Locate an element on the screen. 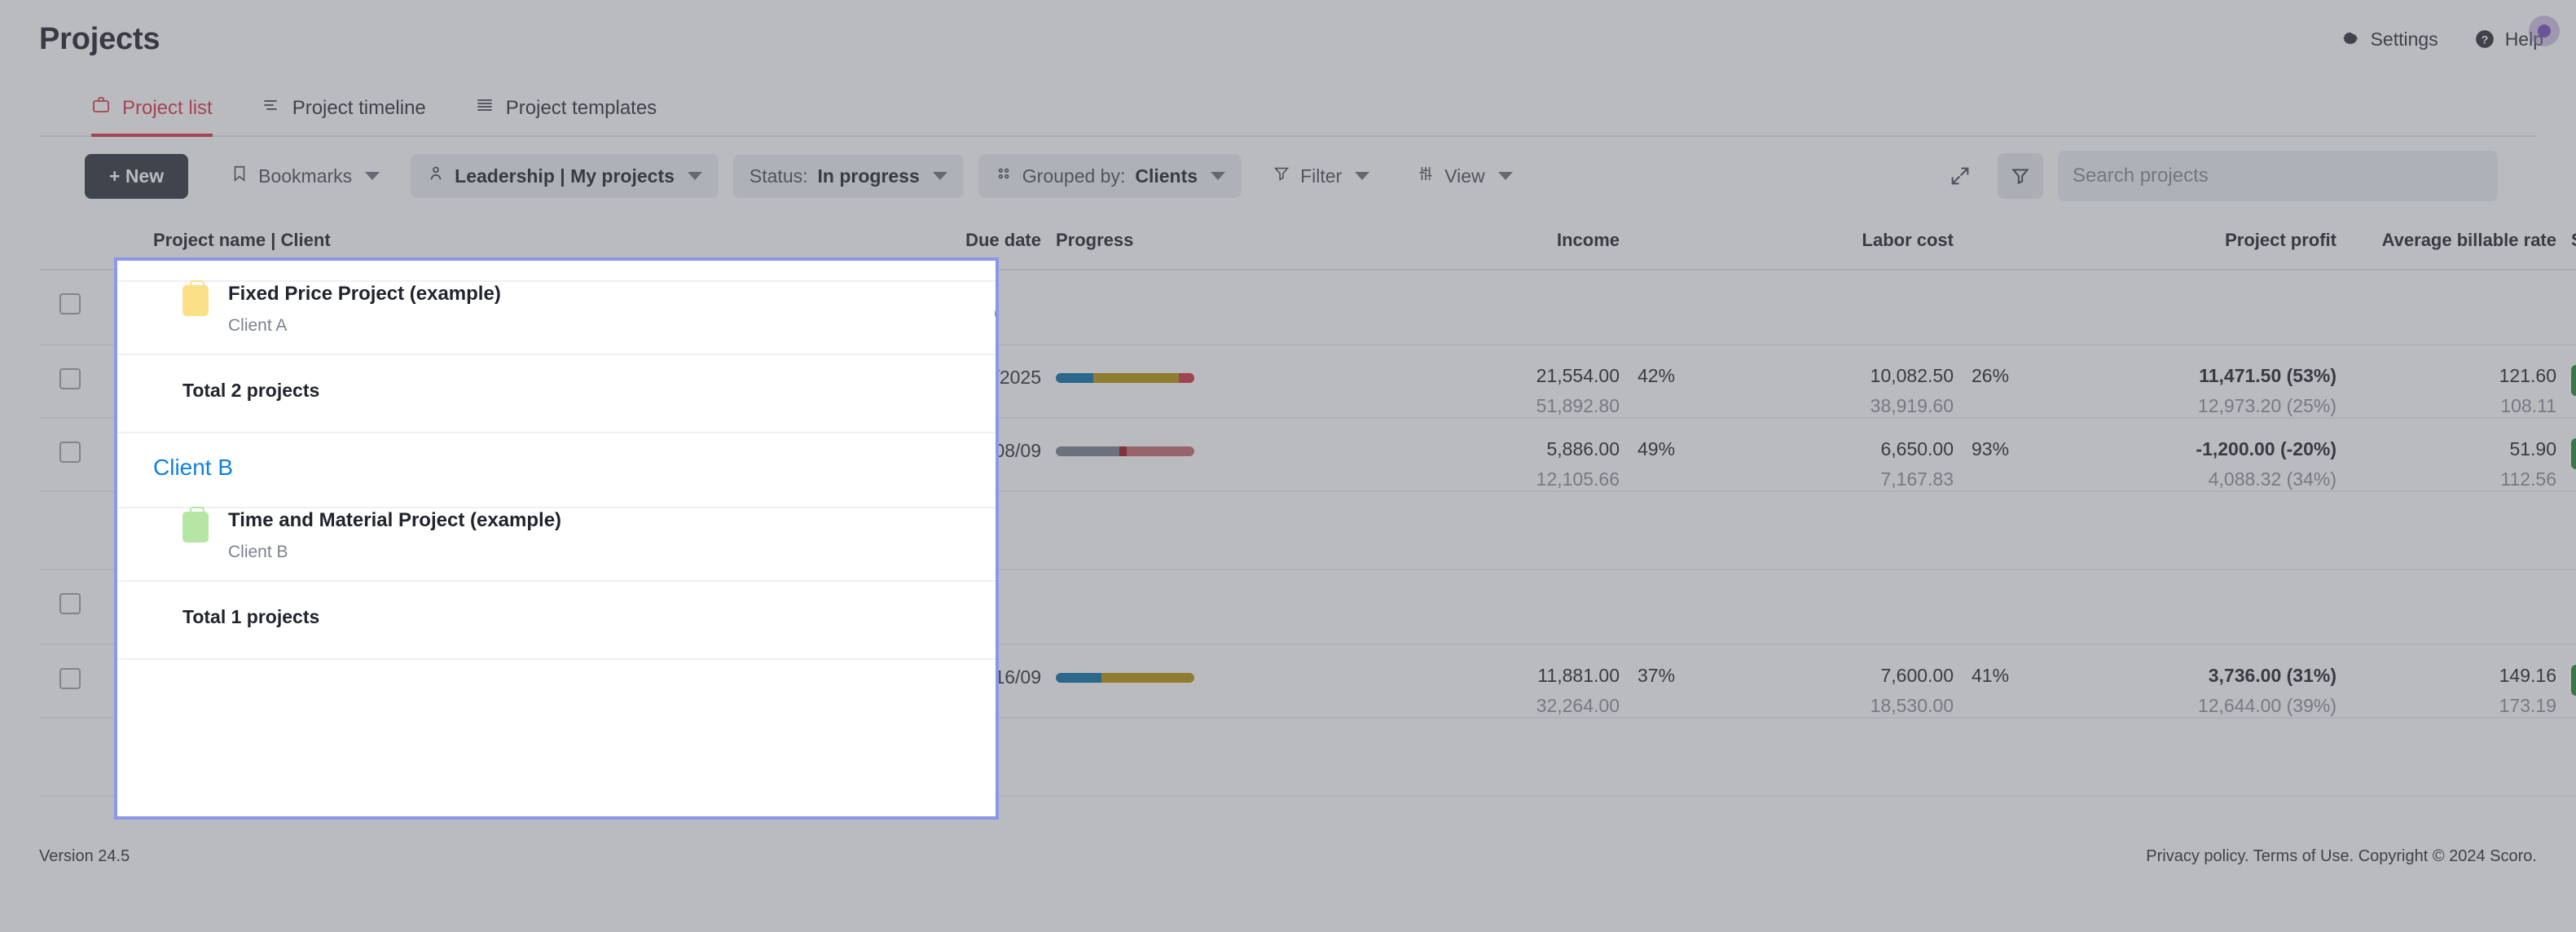 The width and height of the screenshot is (2576, 932). income-value: 11,881.00 is located at coordinates (1578, 675).